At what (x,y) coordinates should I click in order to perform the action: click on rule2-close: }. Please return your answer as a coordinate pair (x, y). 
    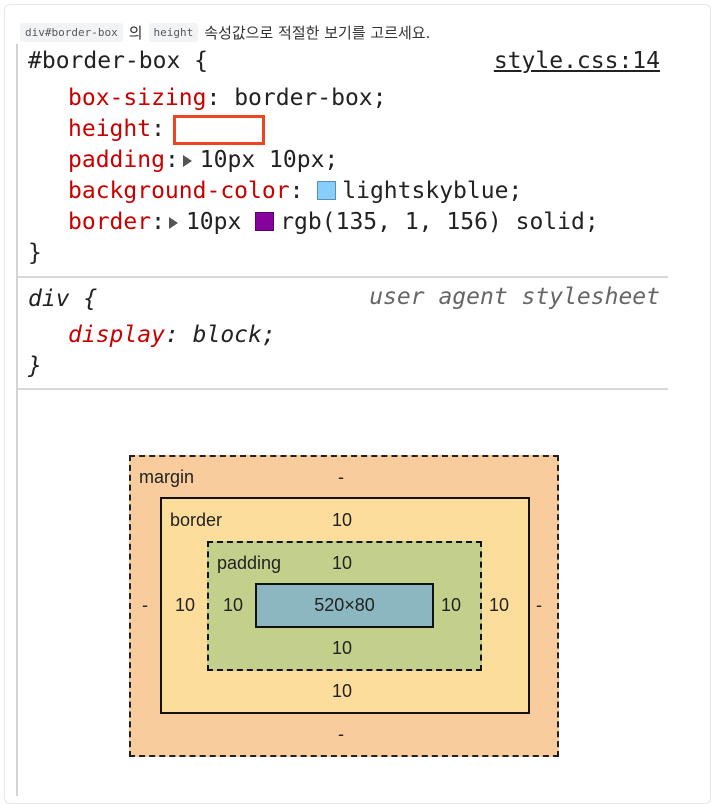
    Looking at the image, I should click on (35, 366).